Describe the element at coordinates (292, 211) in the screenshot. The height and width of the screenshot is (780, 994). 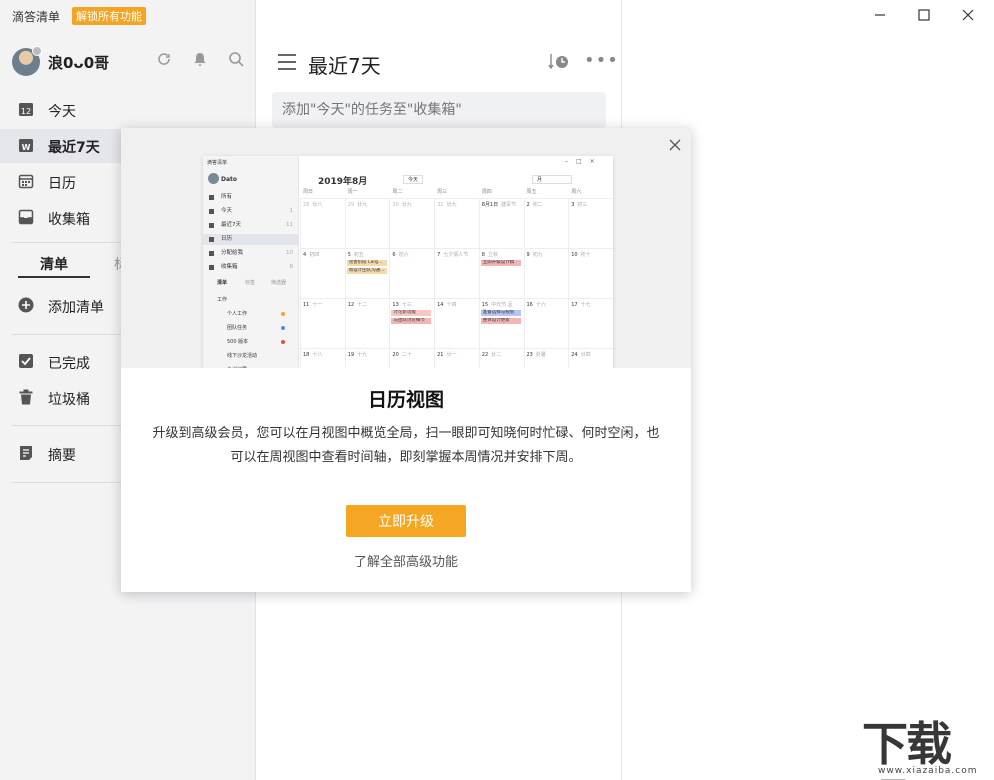
I see `preview-nav-count: 1` at that location.